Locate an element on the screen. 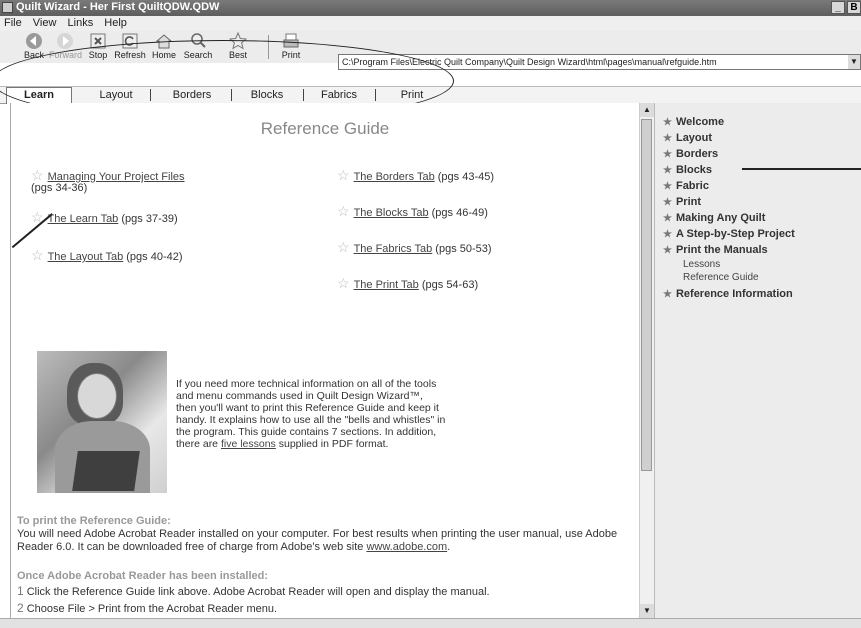 This screenshot has height=628, width=861. menu-links: Links is located at coordinates (81, 23).